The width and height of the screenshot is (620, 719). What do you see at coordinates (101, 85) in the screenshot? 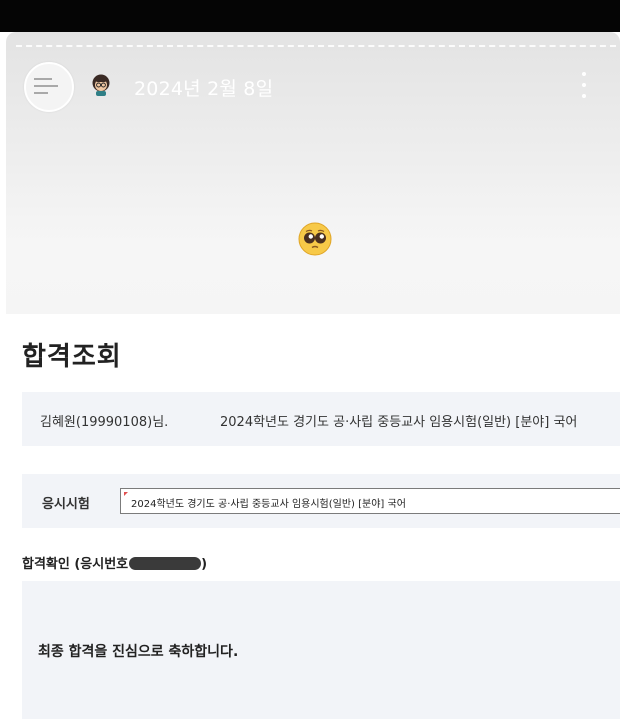
I see `memoji-girl-icon` at bounding box center [101, 85].